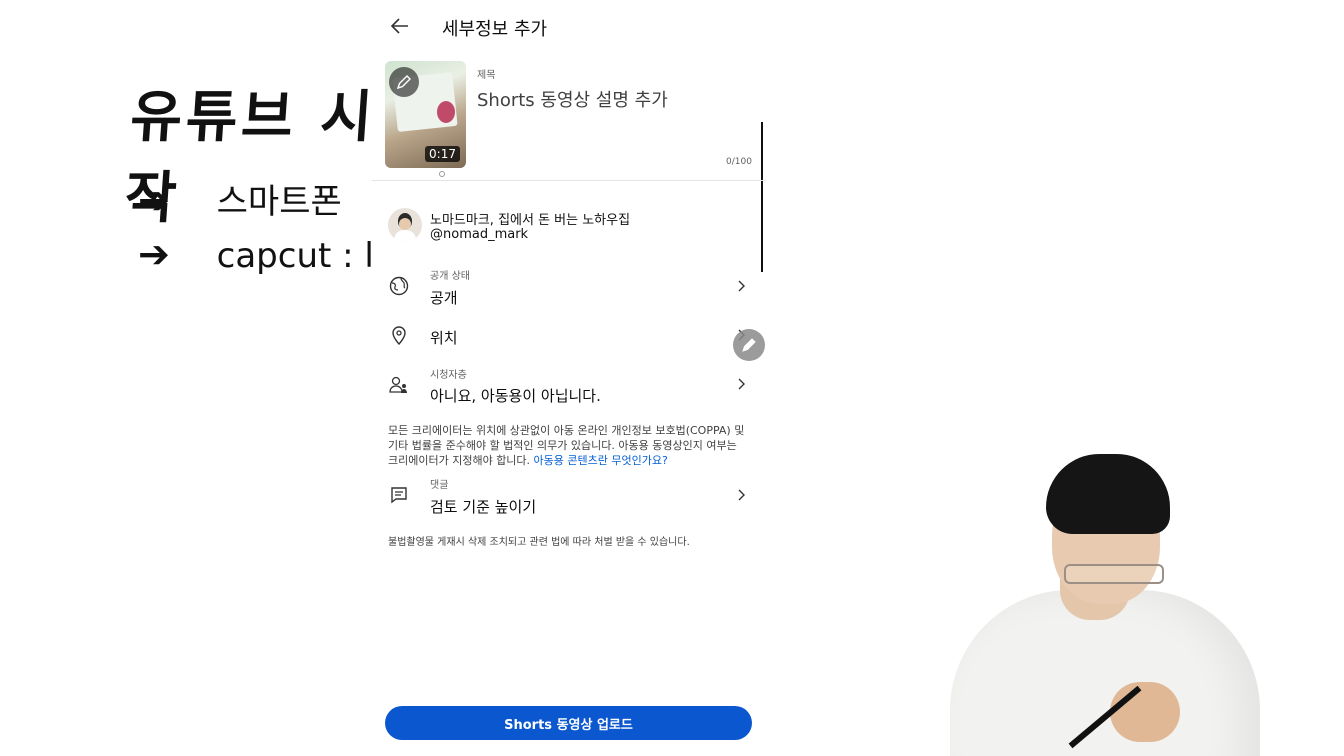 The width and height of the screenshot is (1344, 756). I want to click on title-label: 제목, so click(486, 75).